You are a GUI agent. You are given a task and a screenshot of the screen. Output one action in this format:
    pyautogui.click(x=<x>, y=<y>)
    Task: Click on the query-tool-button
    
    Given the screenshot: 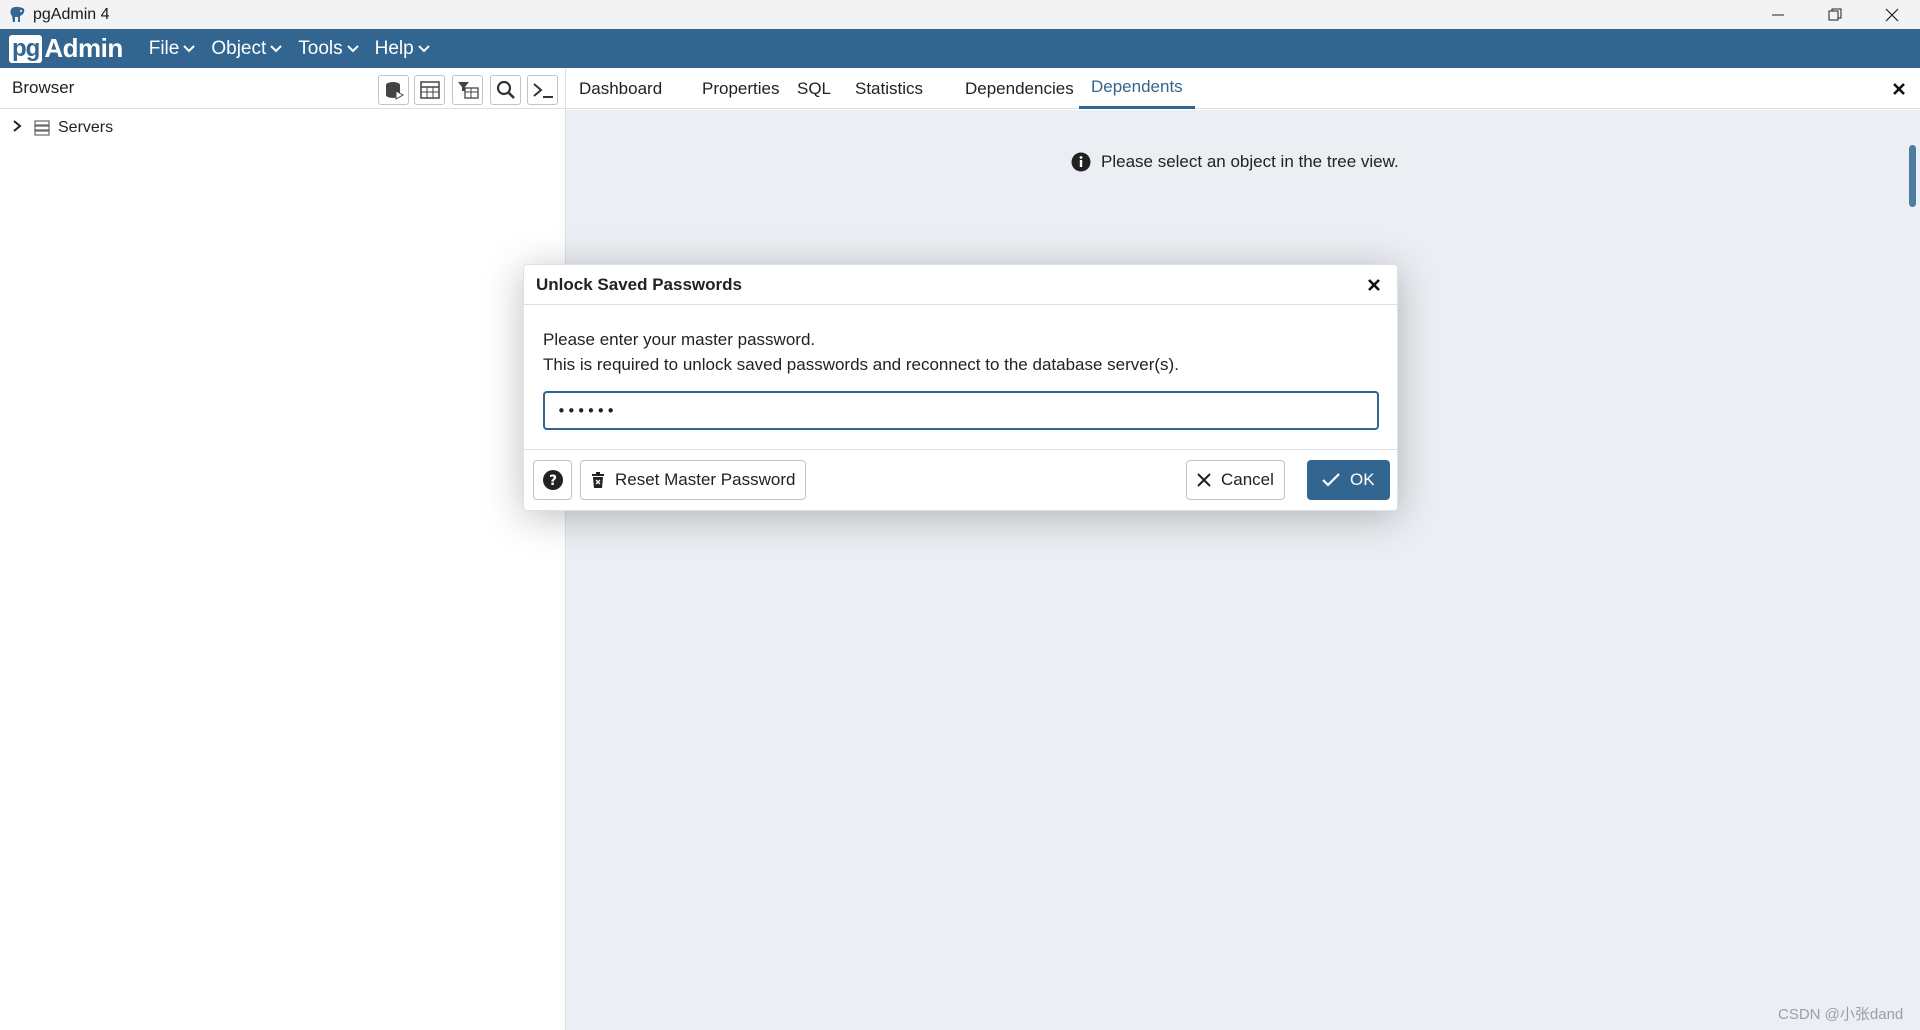 What is the action you would take?
    pyautogui.click(x=393, y=90)
    